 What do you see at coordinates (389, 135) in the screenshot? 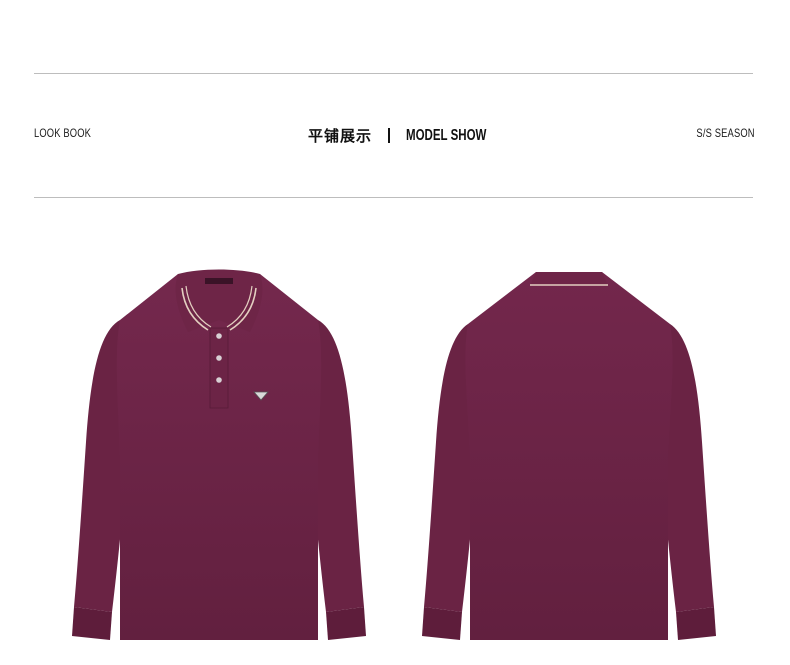
I see `title-separator` at bounding box center [389, 135].